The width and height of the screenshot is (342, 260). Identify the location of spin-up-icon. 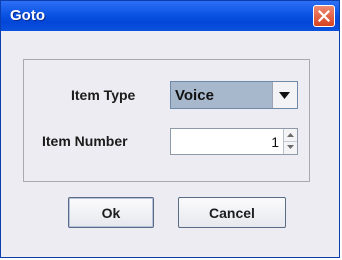
(290, 135).